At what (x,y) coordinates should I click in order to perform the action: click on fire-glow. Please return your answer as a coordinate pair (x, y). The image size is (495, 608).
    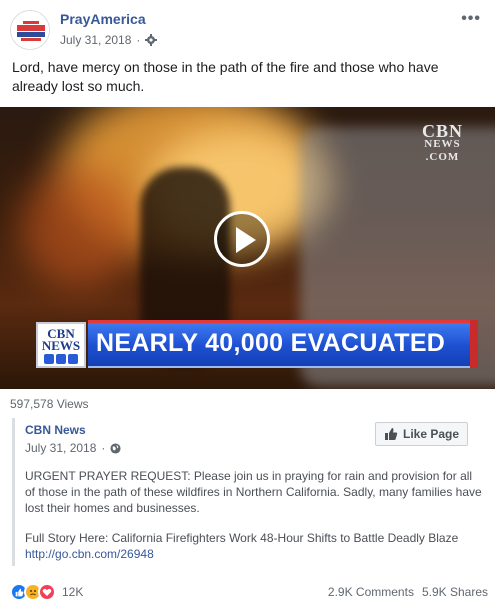
    Looking at the image, I should click on (80, 227).